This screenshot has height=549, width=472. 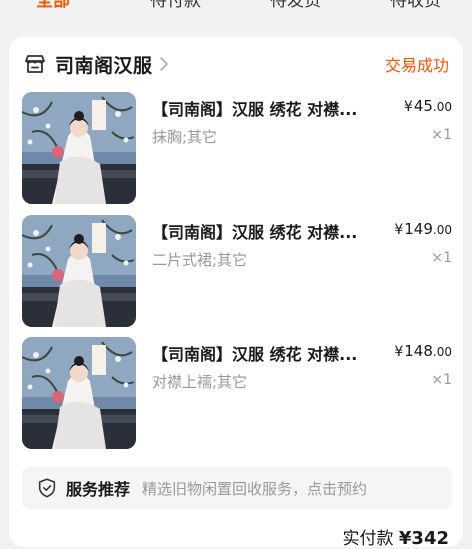 What do you see at coordinates (427, 106) in the screenshot?
I see `product-price: ¥45.00` at bounding box center [427, 106].